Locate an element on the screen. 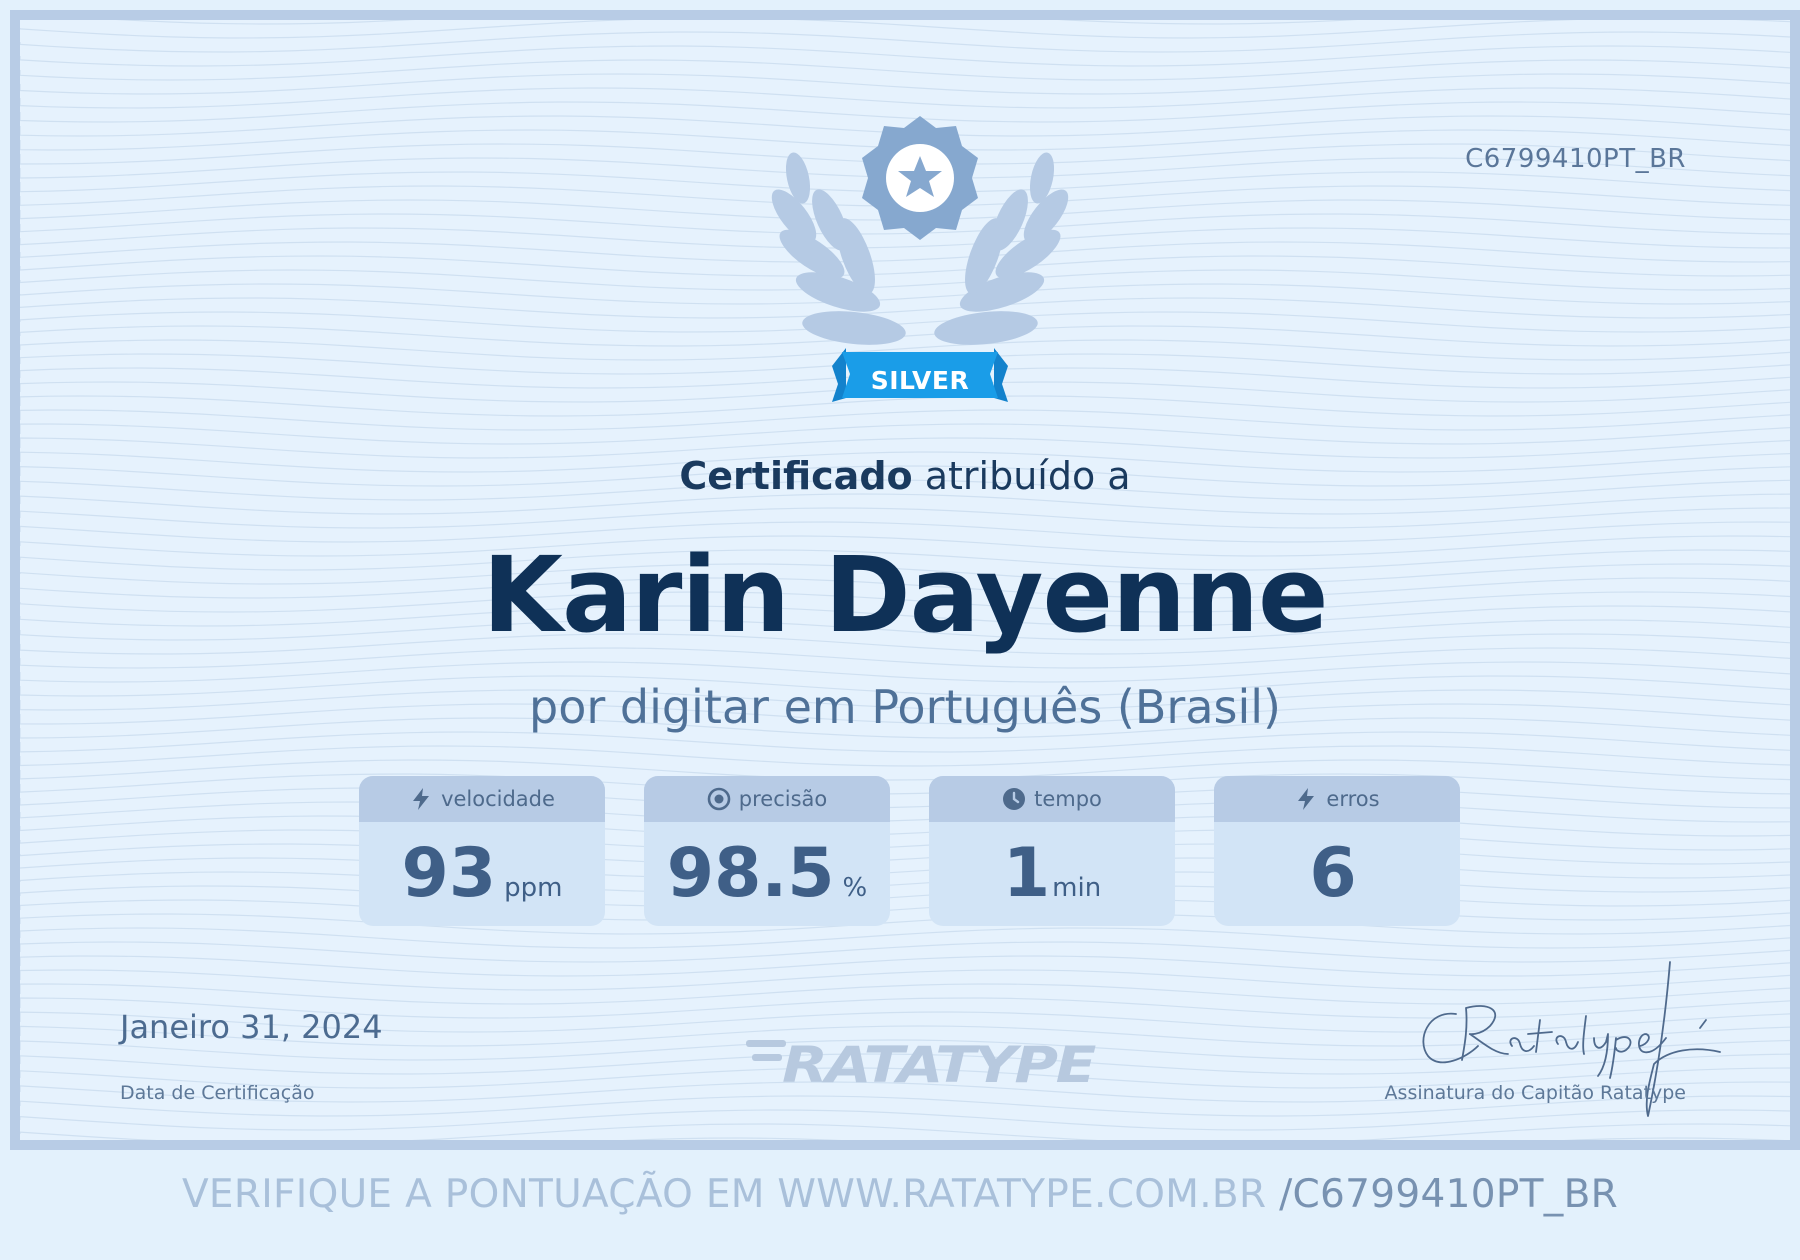 This screenshot has height=1260, width=1800. stat-card-time: tempo 1 min is located at coordinates (1052, 851).